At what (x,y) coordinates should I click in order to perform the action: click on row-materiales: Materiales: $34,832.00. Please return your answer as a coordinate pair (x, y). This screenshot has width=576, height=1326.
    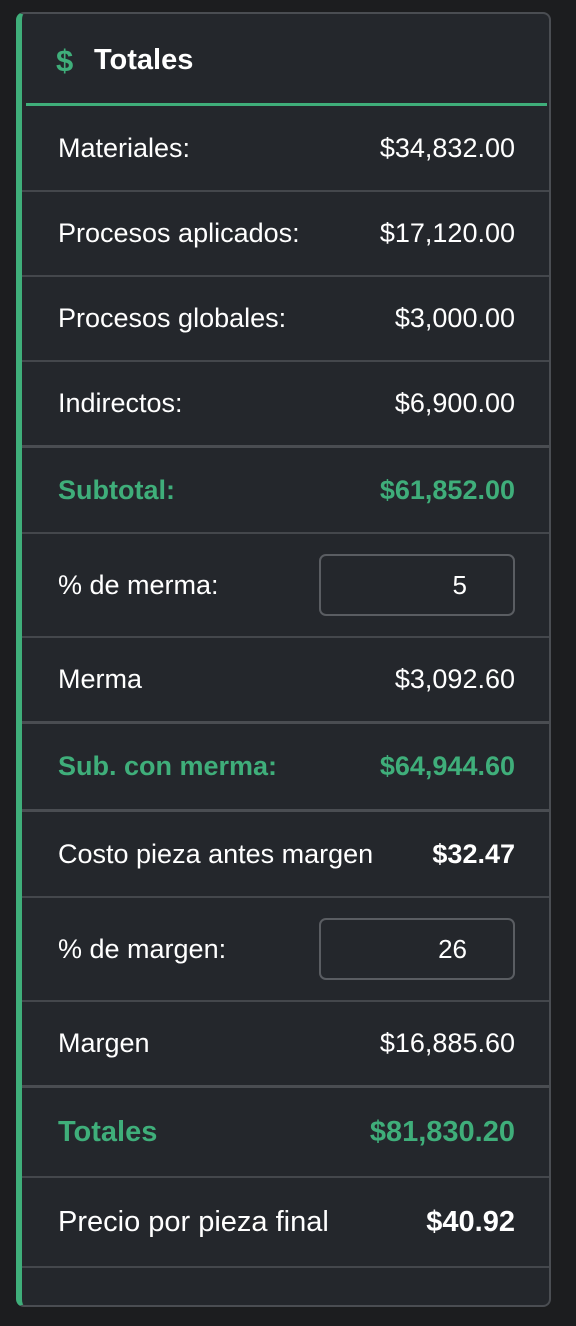
    Looking at the image, I should click on (285, 149).